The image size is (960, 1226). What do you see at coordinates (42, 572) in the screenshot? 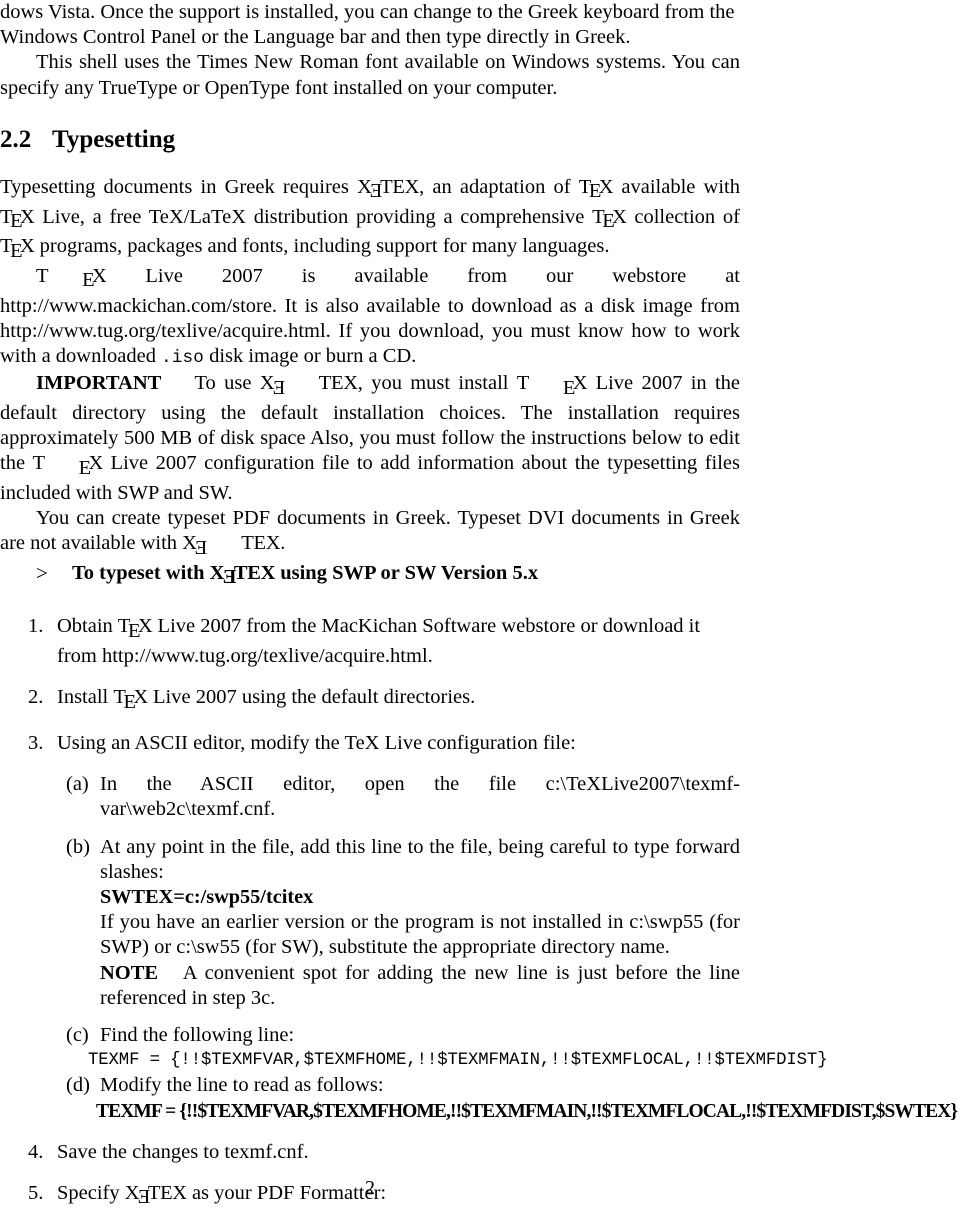
I see `chevron-right-icon: >` at bounding box center [42, 572].